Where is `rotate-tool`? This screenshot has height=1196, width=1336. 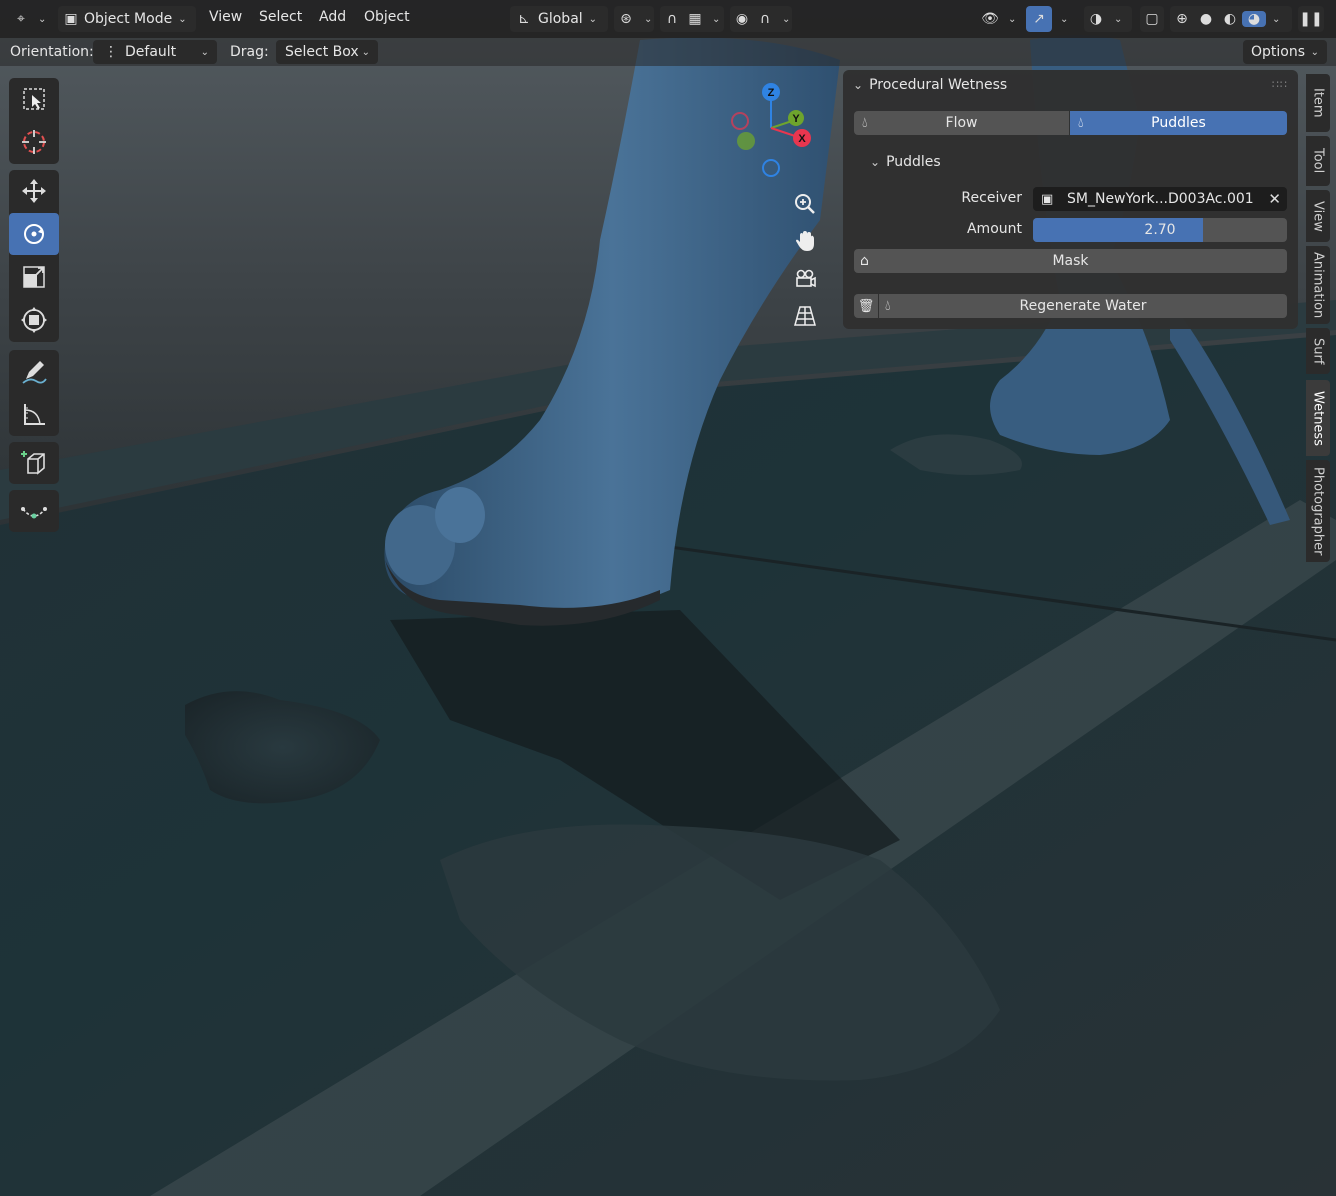 rotate-tool is located at coordinates (34, 234).